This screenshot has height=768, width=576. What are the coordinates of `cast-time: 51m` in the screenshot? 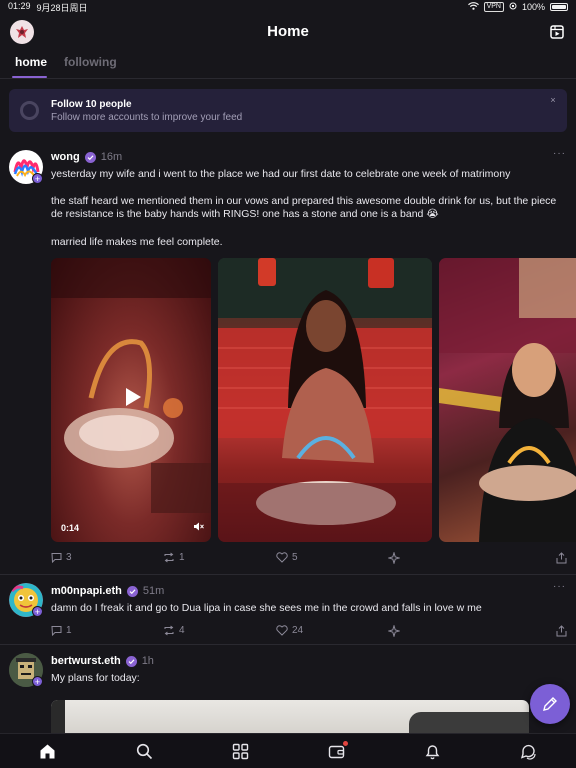 It's located at (153, 591).